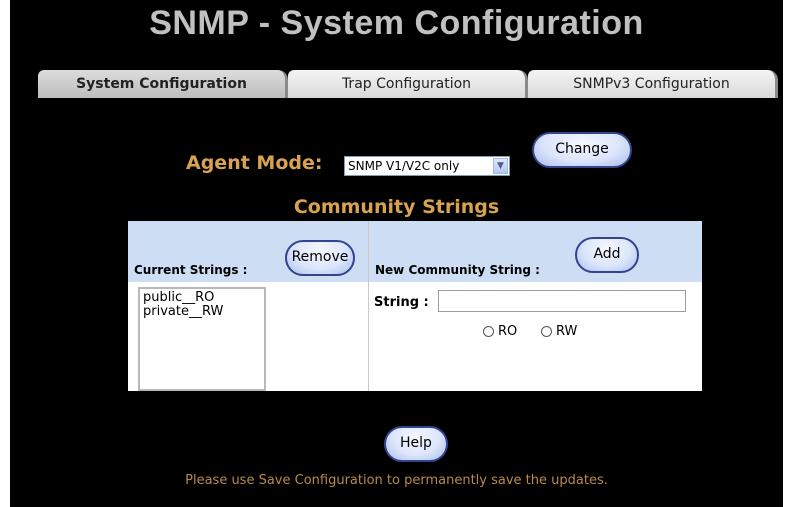 The image size is (793, 507). I want to click on page-title: SNMP - System Configuration, so click(396, 23).